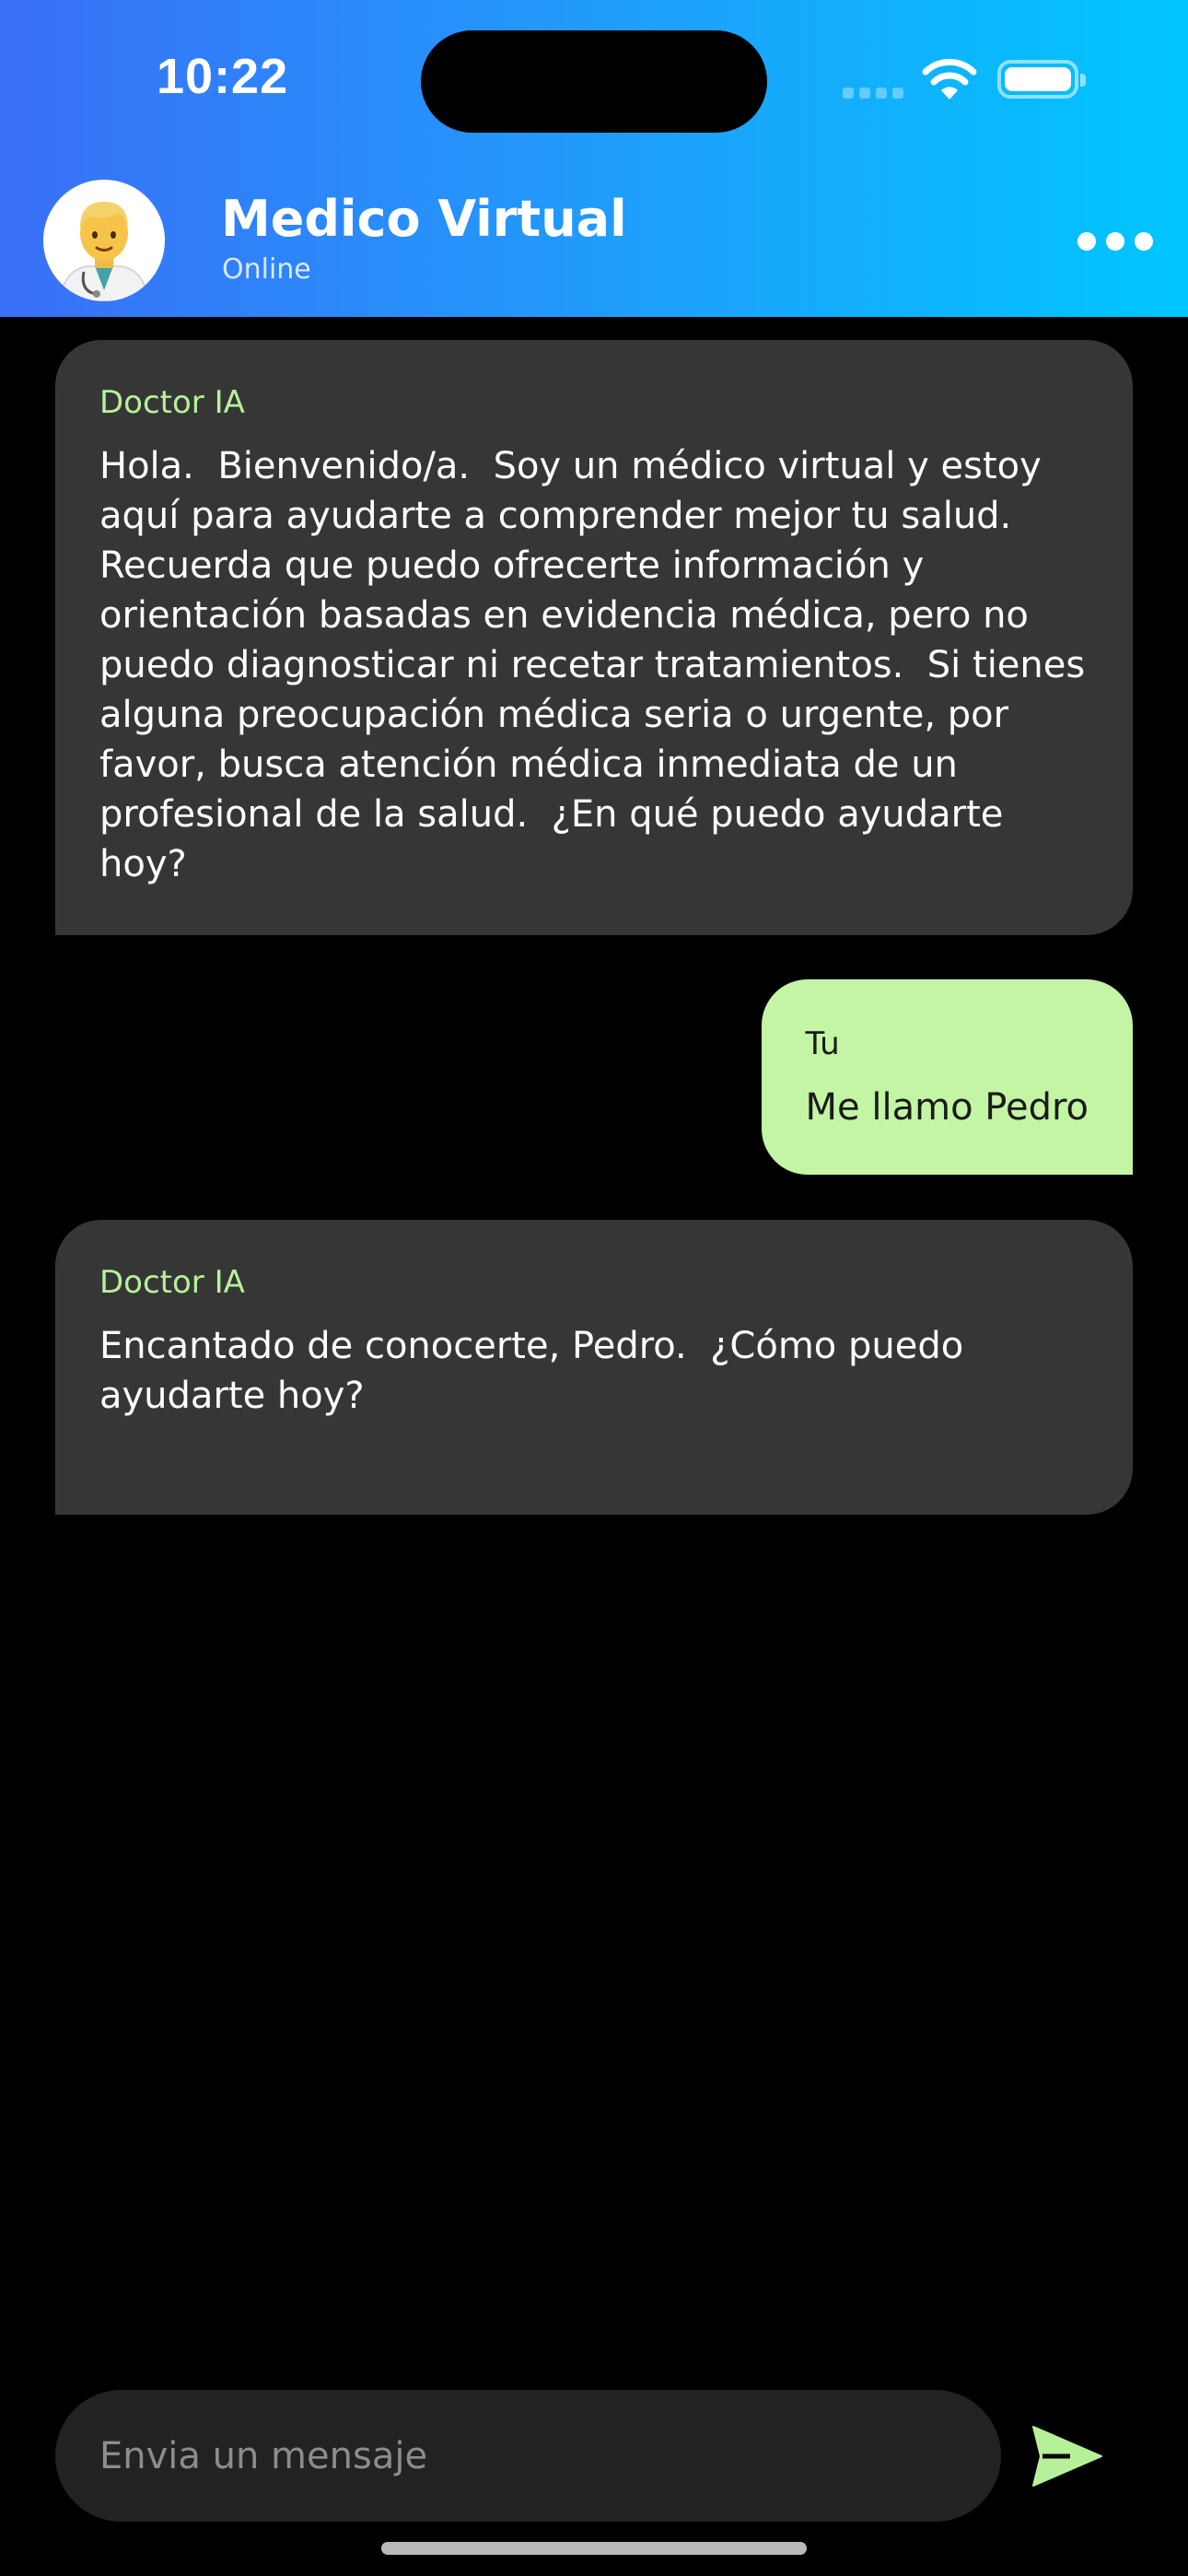 The width and height of the screenshot is (1188, 2576). I want to click on message-text: Me llamo Pedro, so click(947, 1107).